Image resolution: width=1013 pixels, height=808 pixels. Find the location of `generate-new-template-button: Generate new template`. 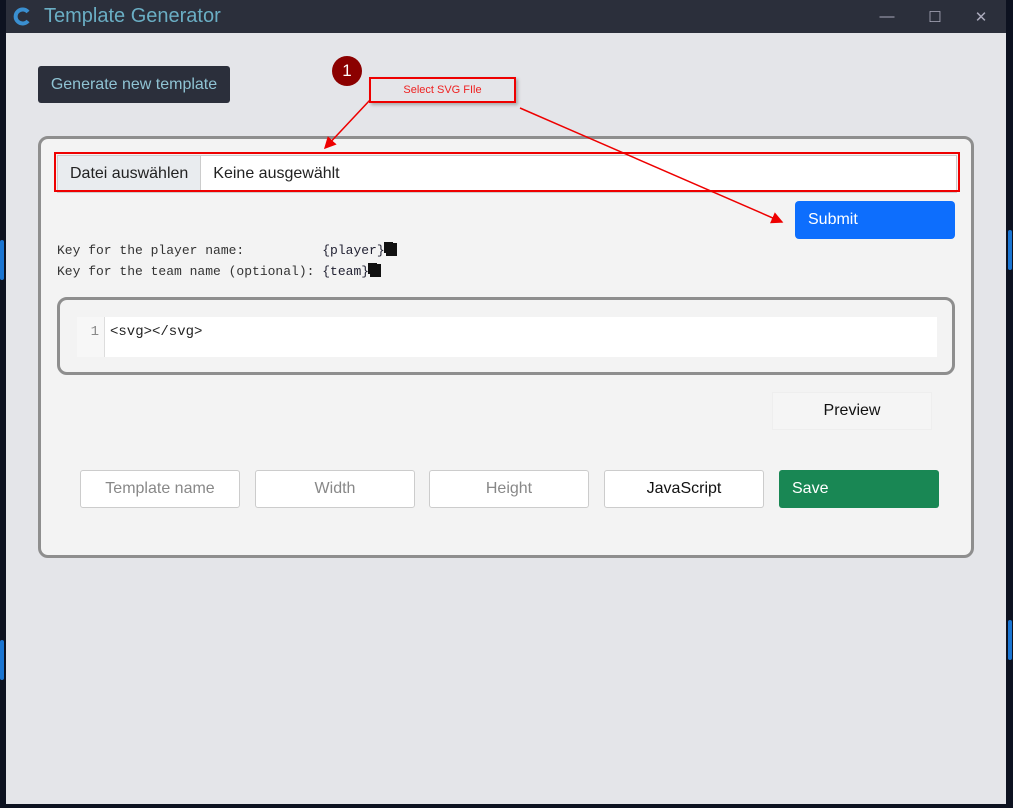

generate-new-template-button: Generate new template is located at coordinates (134, 84).